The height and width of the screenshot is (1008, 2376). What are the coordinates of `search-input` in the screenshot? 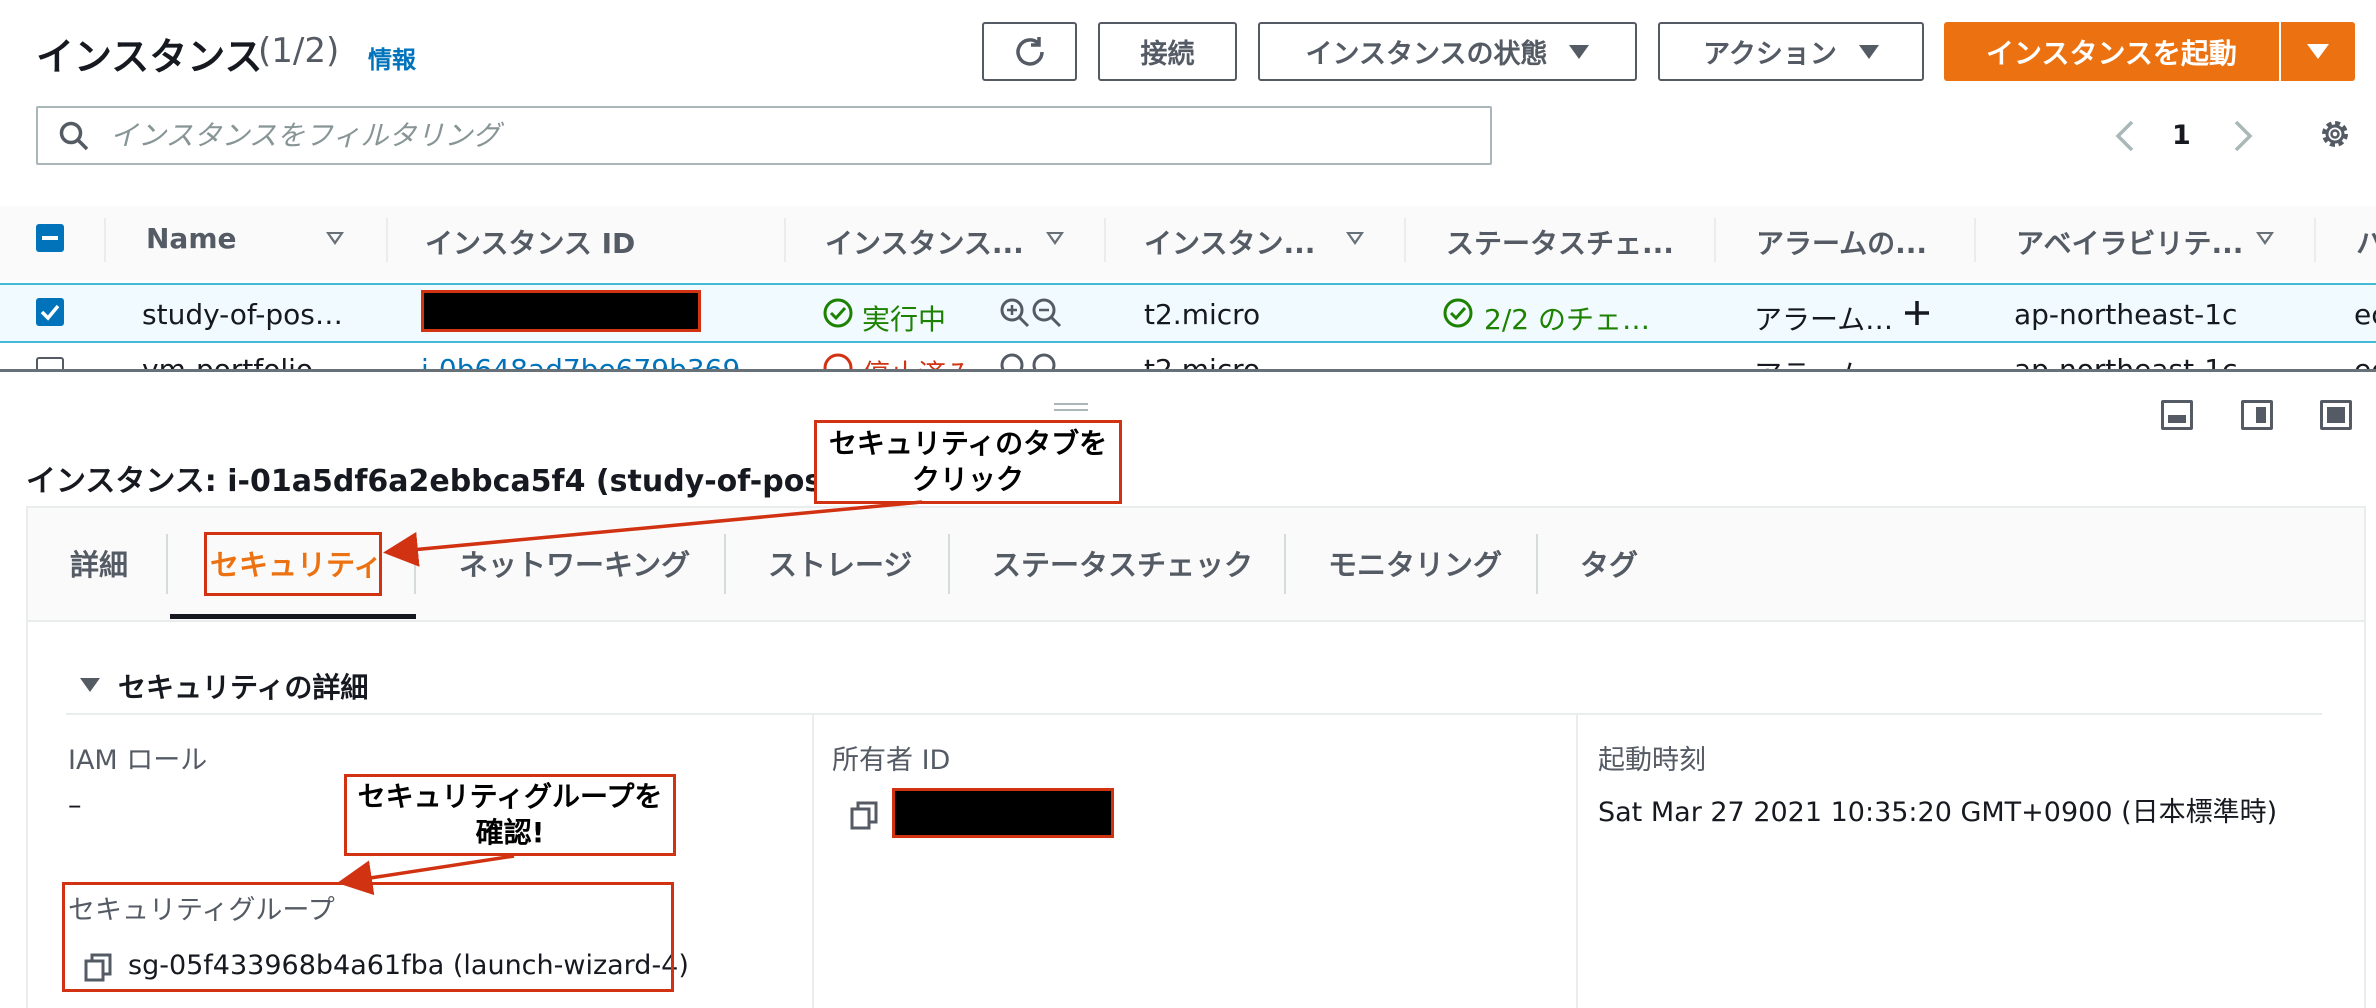 It's located at (760, 135).